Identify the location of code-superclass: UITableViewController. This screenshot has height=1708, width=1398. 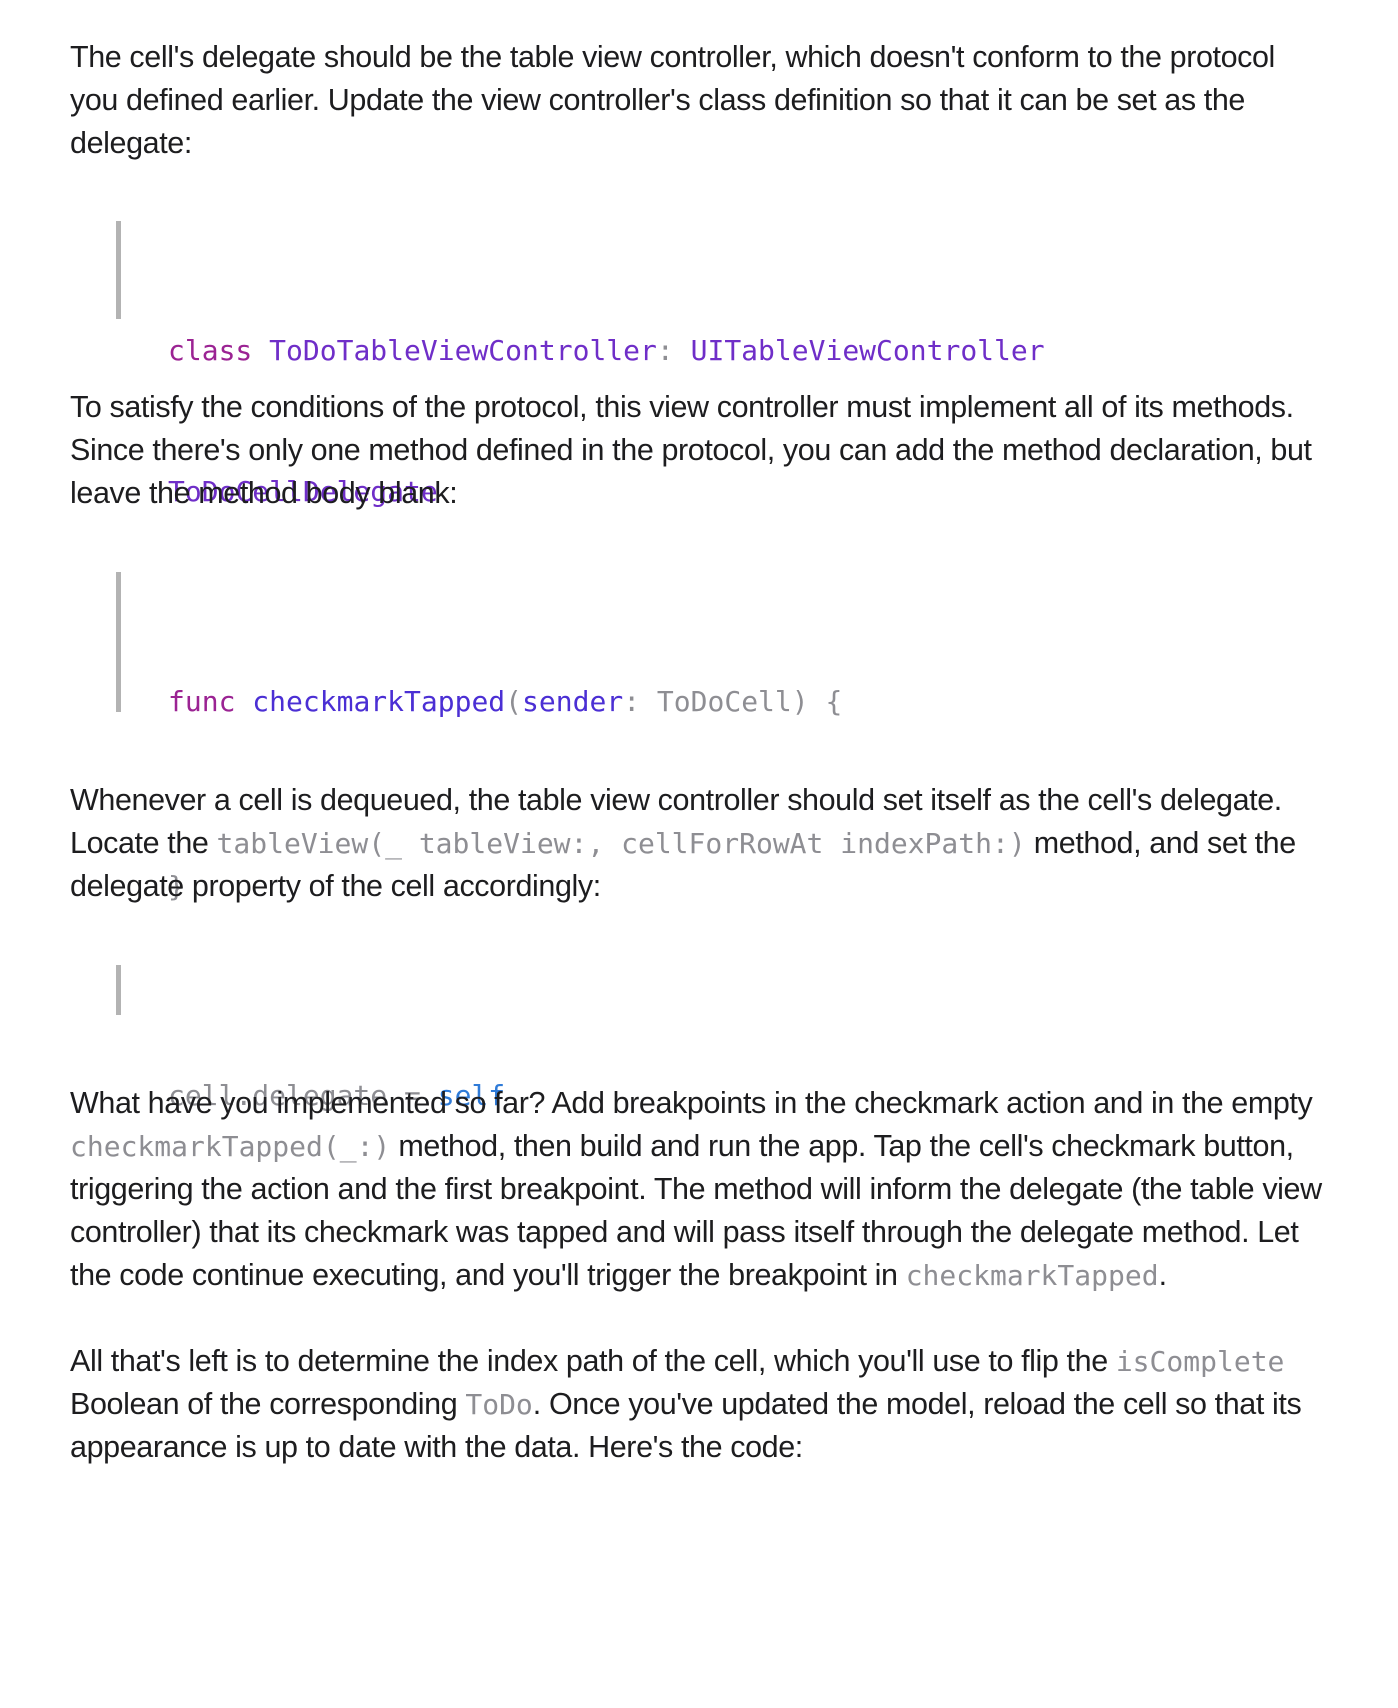
(867, 350).